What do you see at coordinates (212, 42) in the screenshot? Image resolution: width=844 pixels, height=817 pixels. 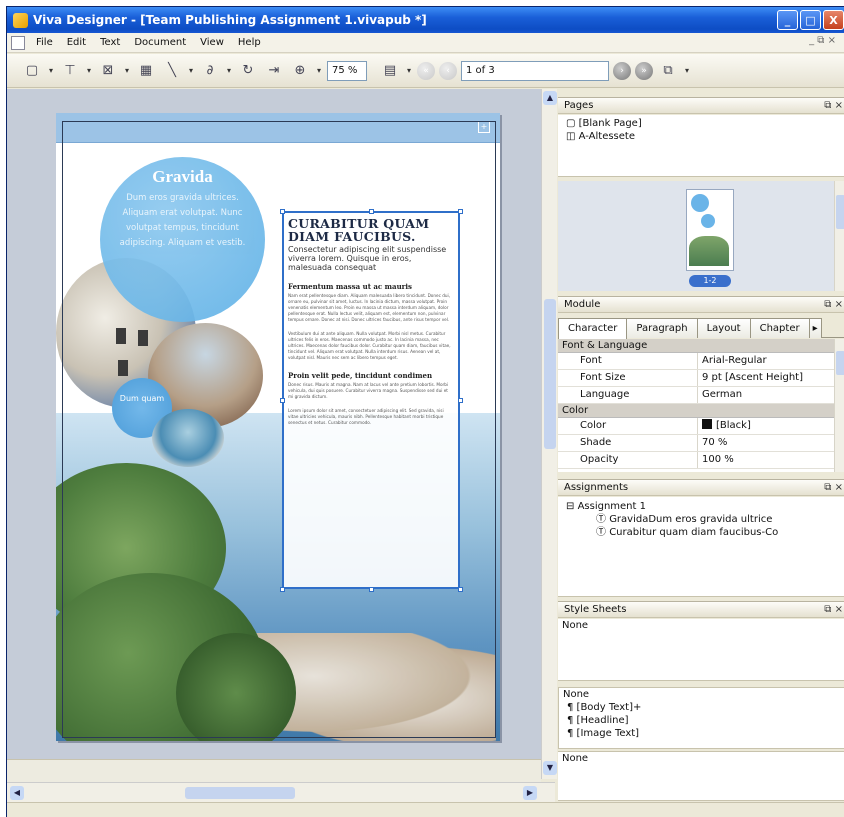 I see `menu-view: View` at bounding box center [212, 42].